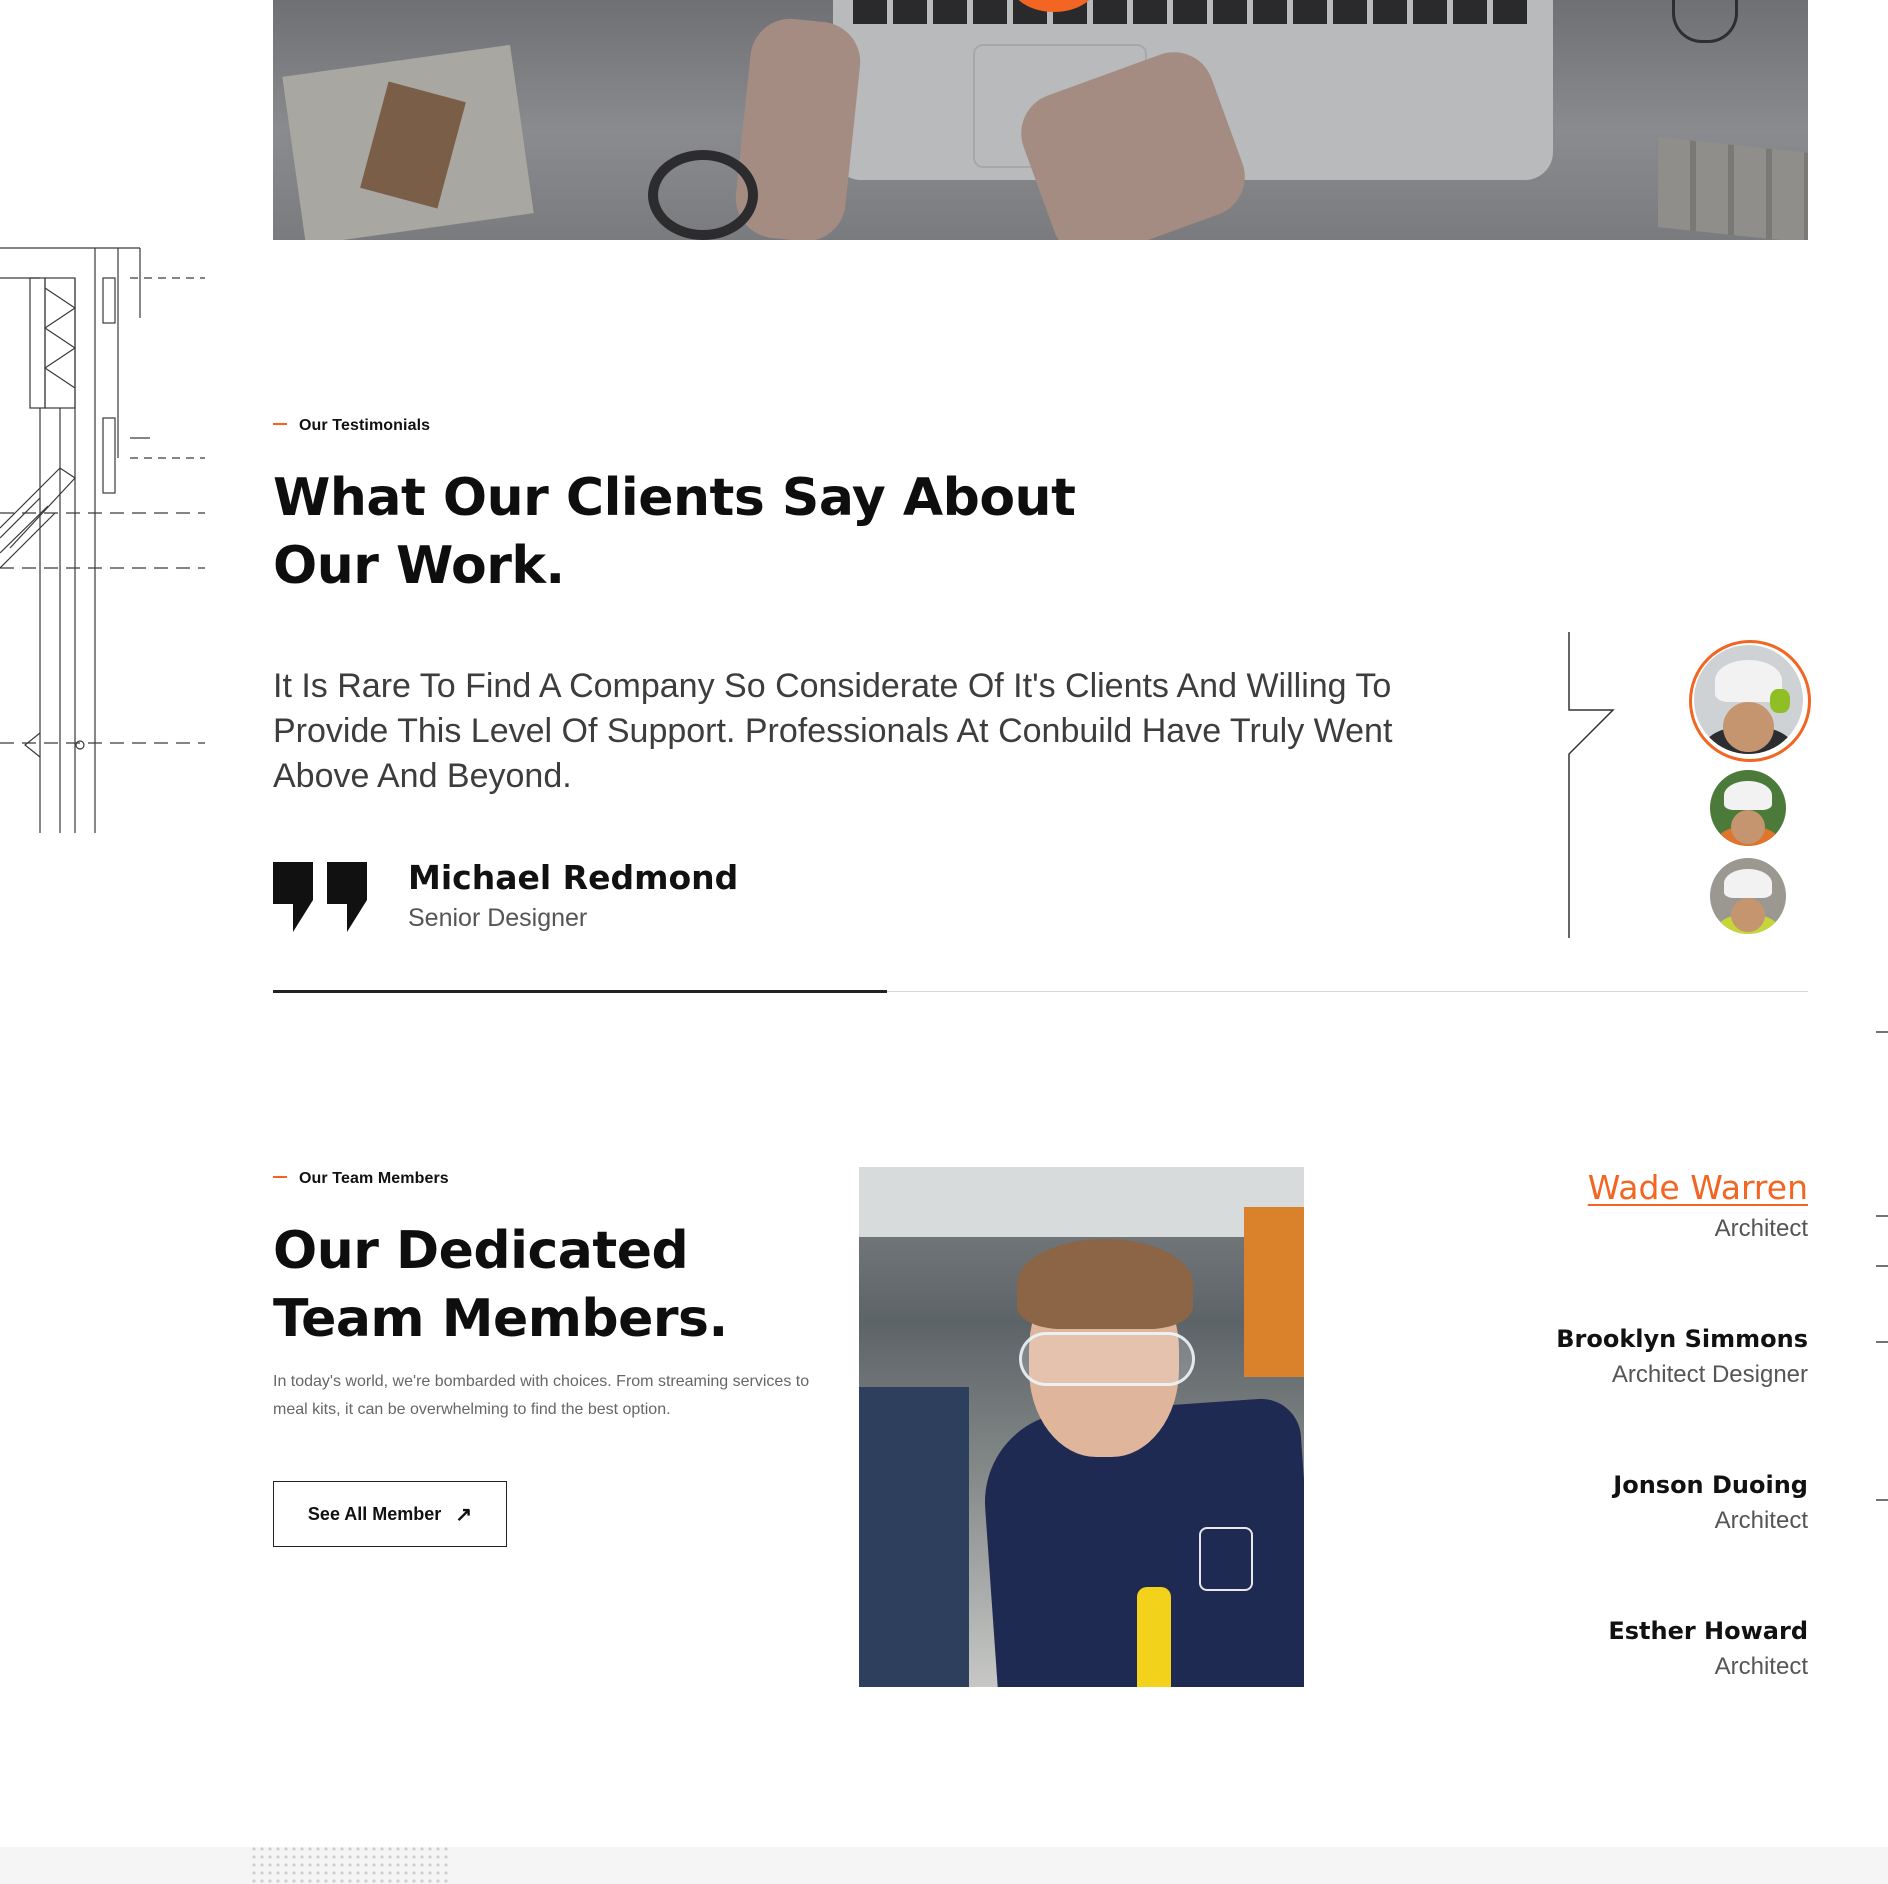  What do you see at coordinates (1733, 188) in the screenshot?
I see `color-swatches` at bounding box center [1733, 188].